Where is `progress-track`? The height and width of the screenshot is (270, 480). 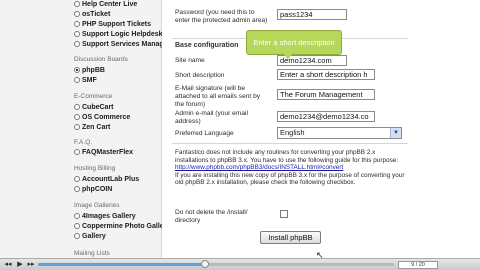 progress-track is located at coordinates (216, 264).